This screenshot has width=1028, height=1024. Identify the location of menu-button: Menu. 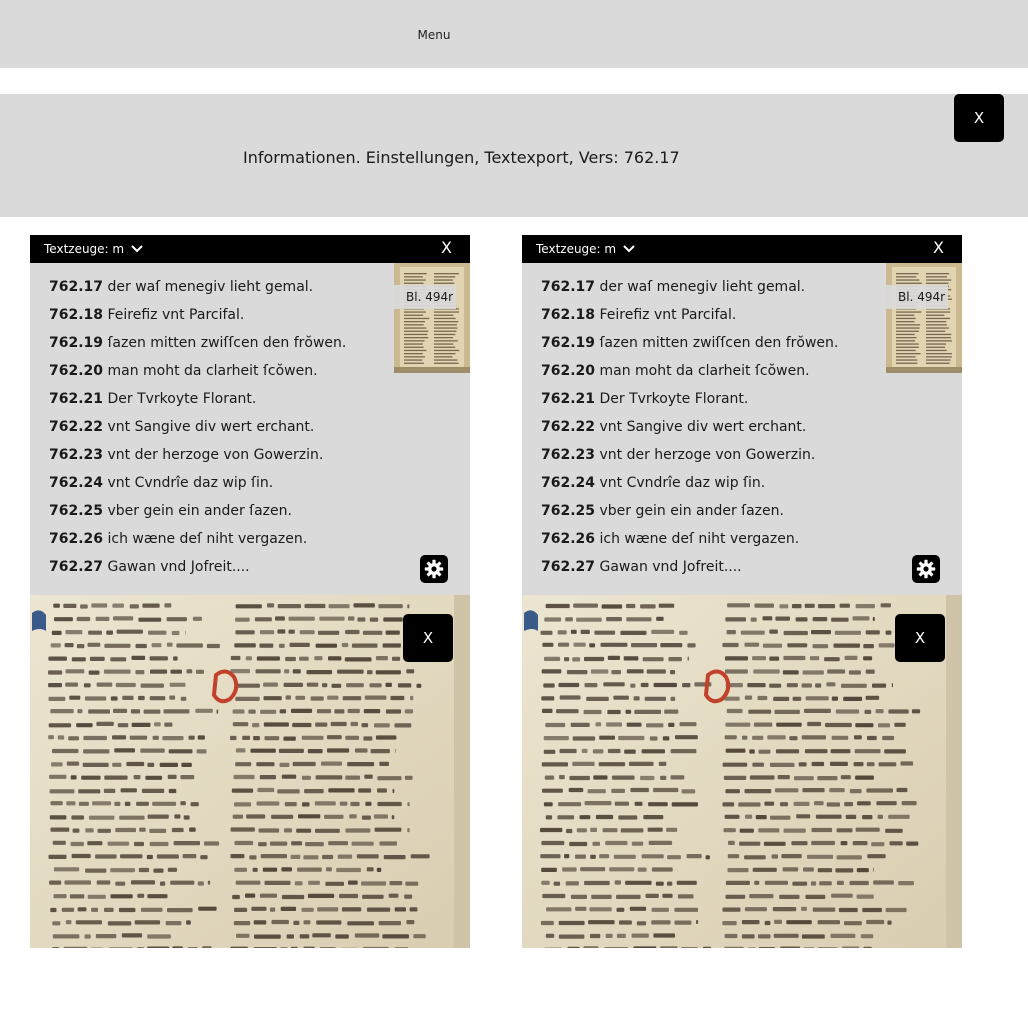
(434, 35).